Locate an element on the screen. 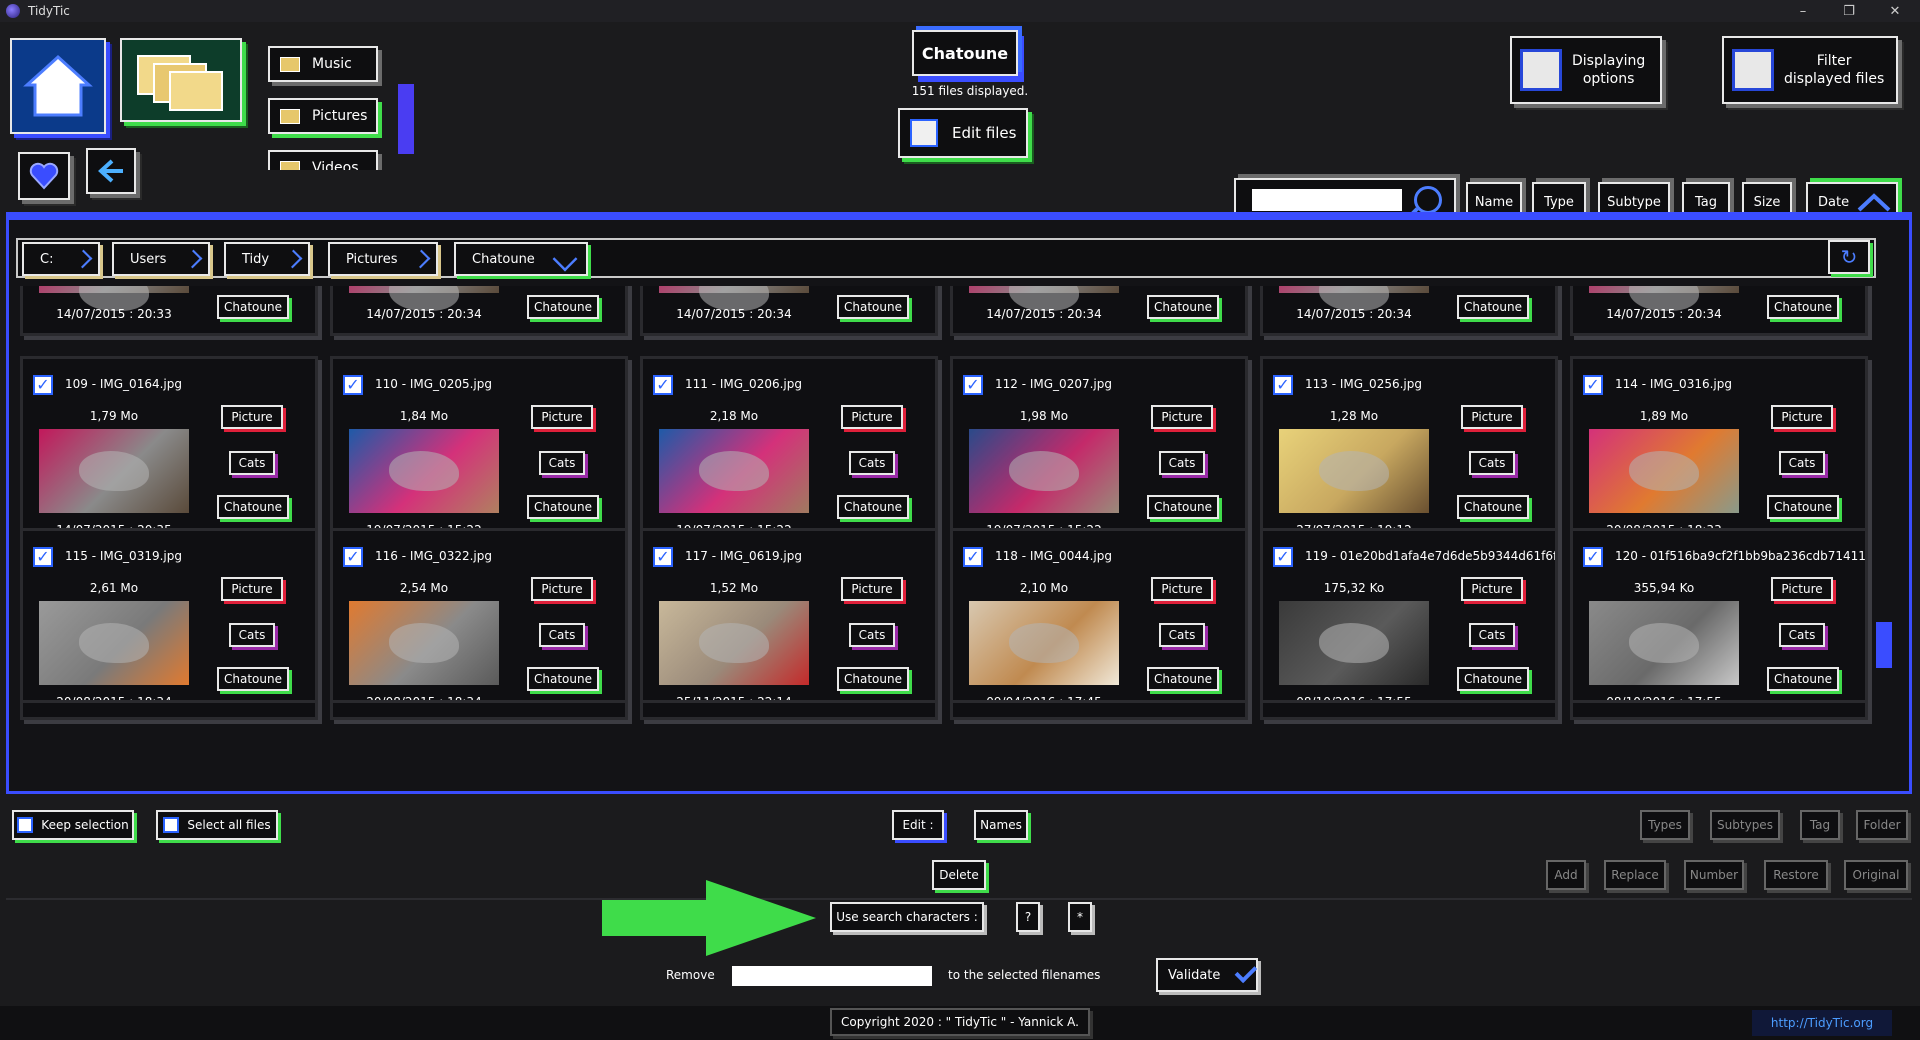  types-button: Types is located at coordinates (1665, 825).